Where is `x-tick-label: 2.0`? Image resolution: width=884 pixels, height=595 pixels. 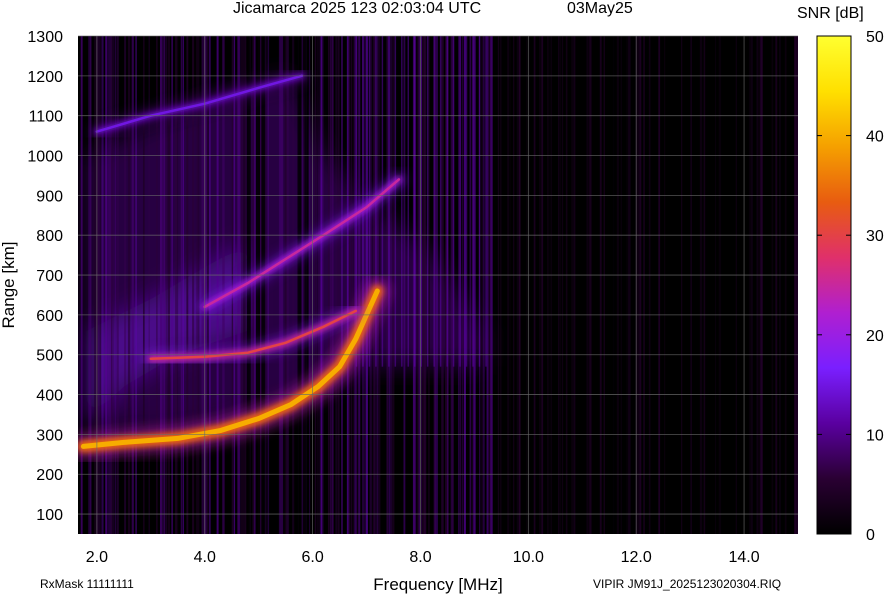 x-tick-label: 2.0 is located at coordinates (97, 557).